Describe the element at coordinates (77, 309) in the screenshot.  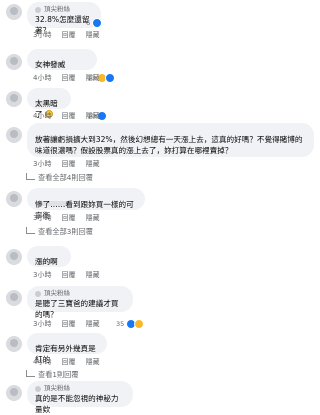
I see `comment-text: 是聽了三寶爸的建議才買的嗎？` at that location.